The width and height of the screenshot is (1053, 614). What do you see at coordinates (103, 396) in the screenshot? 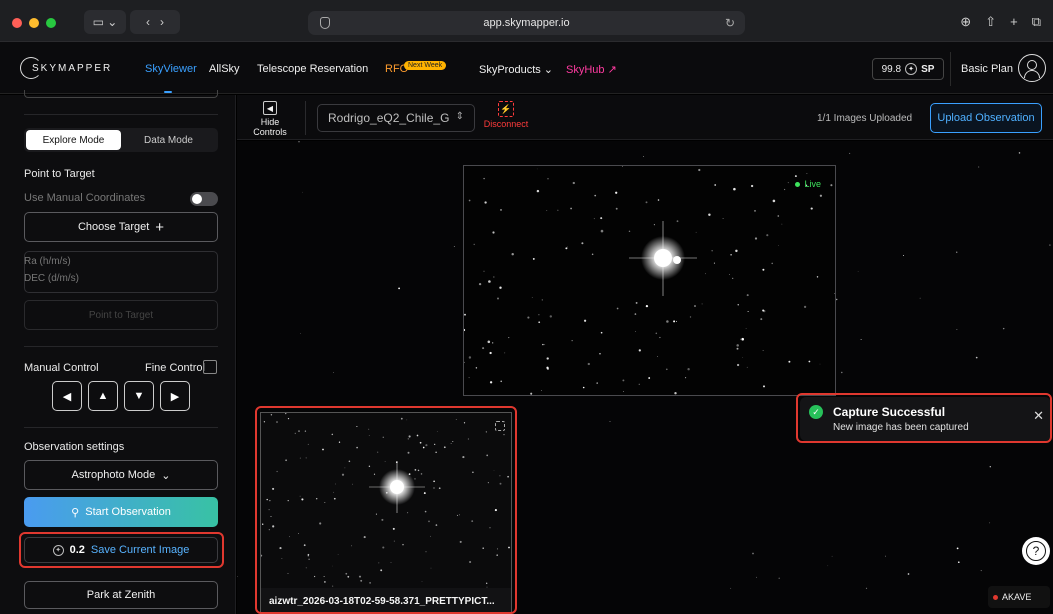
I see `move-up-button: ▲` at bounding box center [103, 396].